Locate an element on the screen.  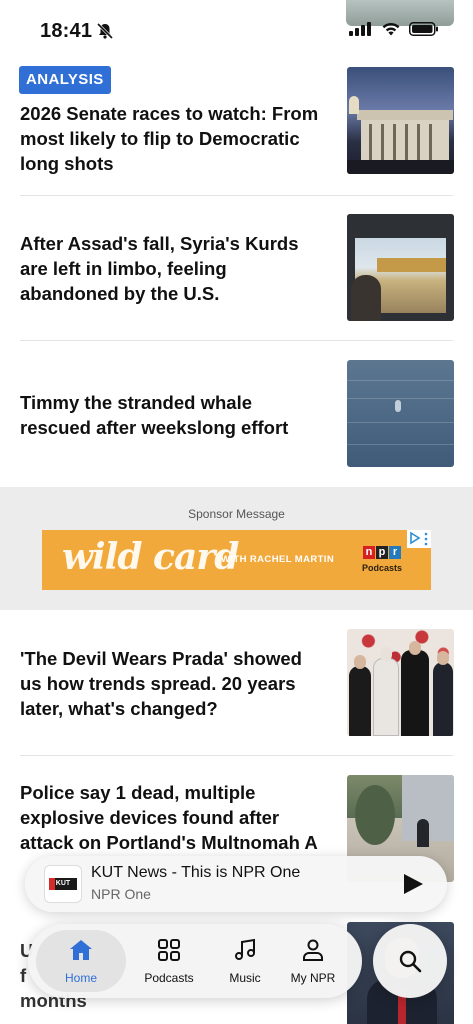
bell-slash-icon is located at coordinates (105, 31).